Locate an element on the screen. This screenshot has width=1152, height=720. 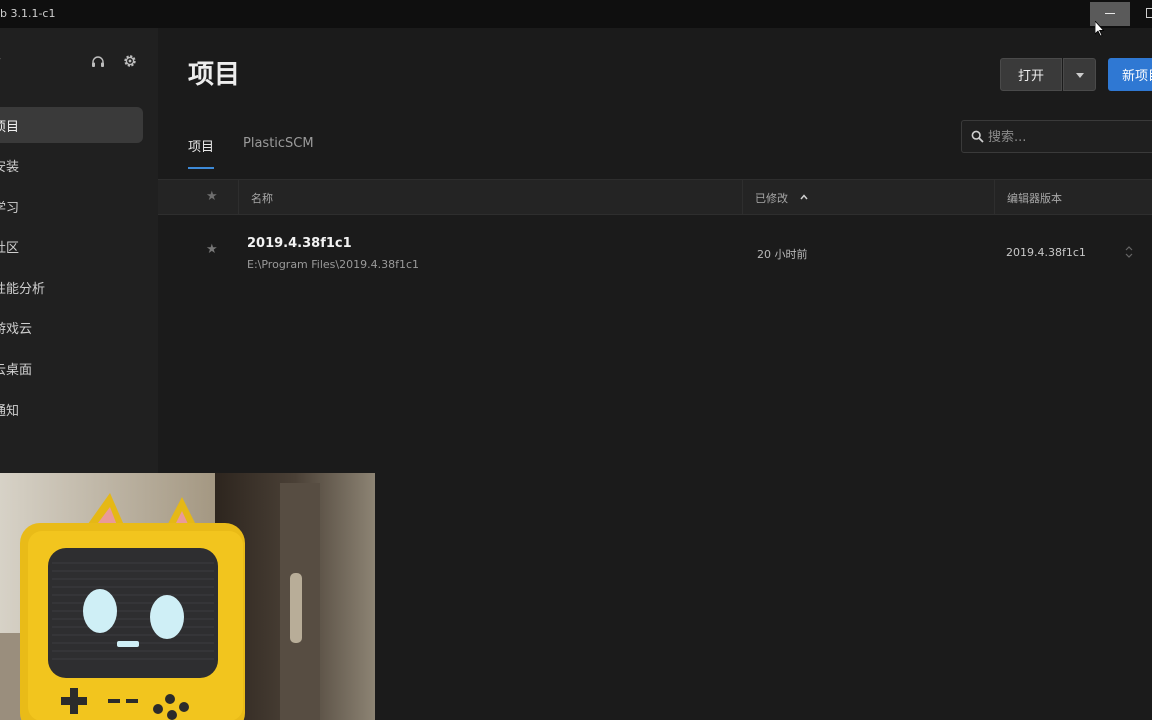
column-header-name: 名称 is located at coordinates (262, 198).